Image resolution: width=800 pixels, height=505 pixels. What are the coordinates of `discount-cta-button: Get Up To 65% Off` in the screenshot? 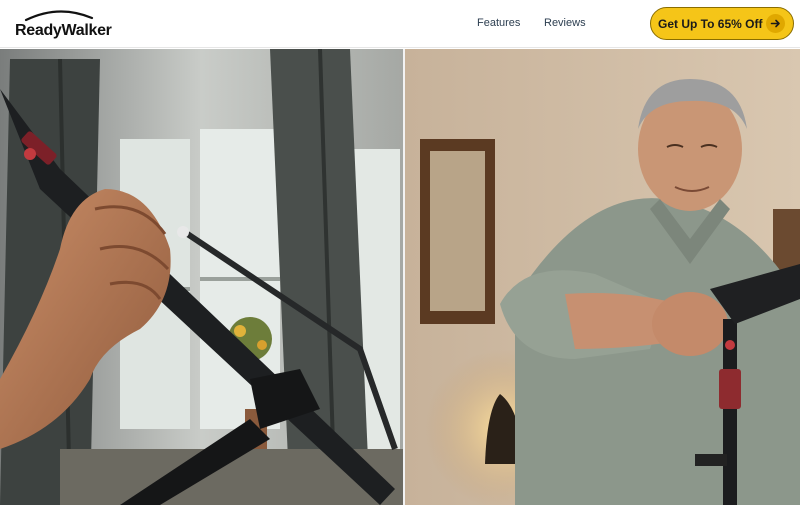 It's located at (722, 23).